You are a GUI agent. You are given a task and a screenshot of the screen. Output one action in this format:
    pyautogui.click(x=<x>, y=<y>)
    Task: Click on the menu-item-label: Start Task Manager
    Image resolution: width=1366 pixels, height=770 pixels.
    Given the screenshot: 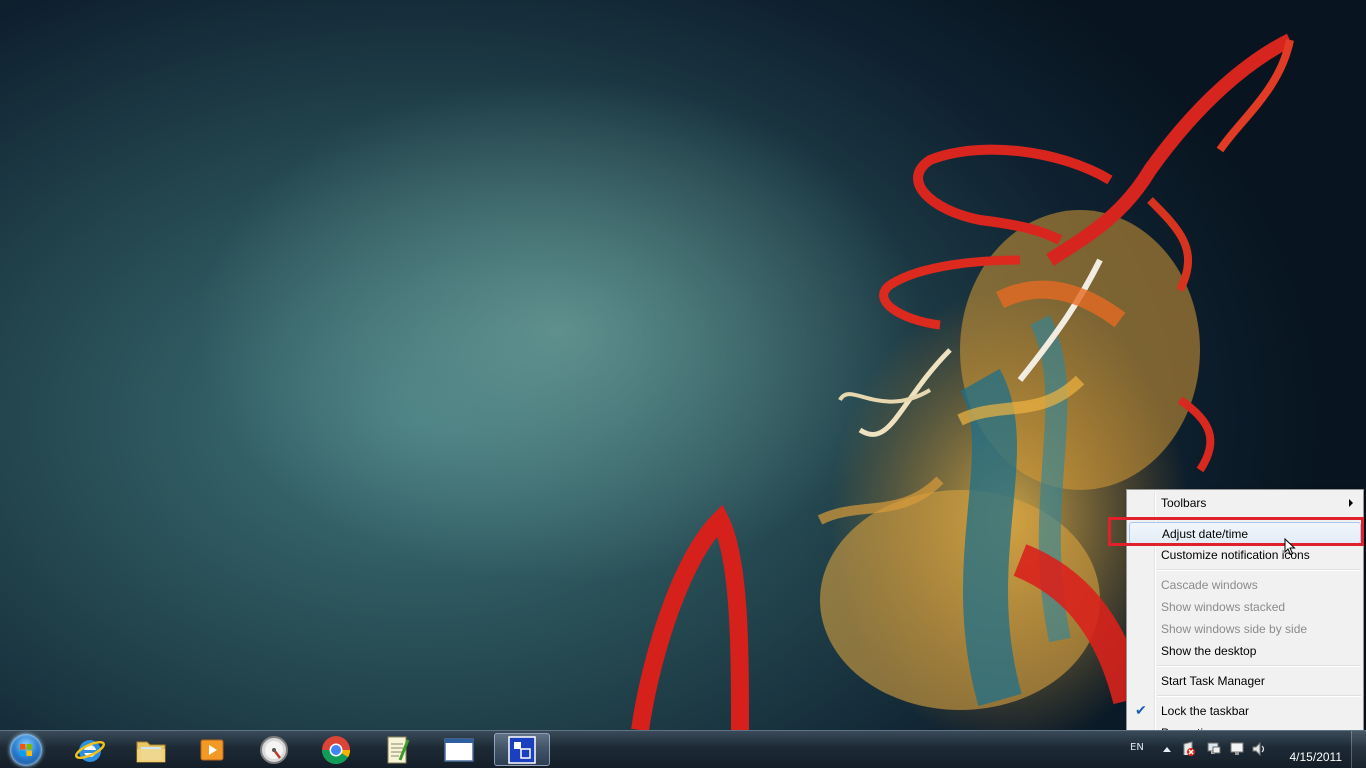 What is the action you would take?
    pyautogui.click(x=1213, y=681)
    